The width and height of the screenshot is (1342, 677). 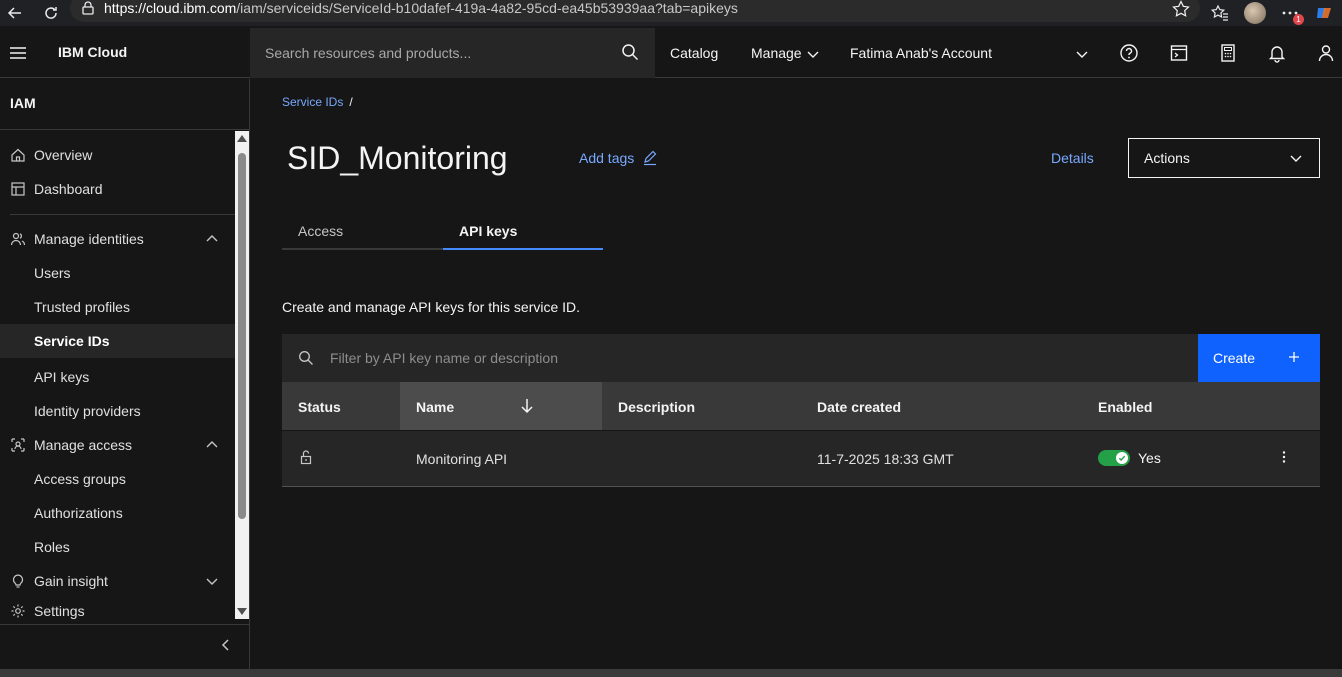 I want to click on sort-arrow-down-icon, so click(x=527, y=406).